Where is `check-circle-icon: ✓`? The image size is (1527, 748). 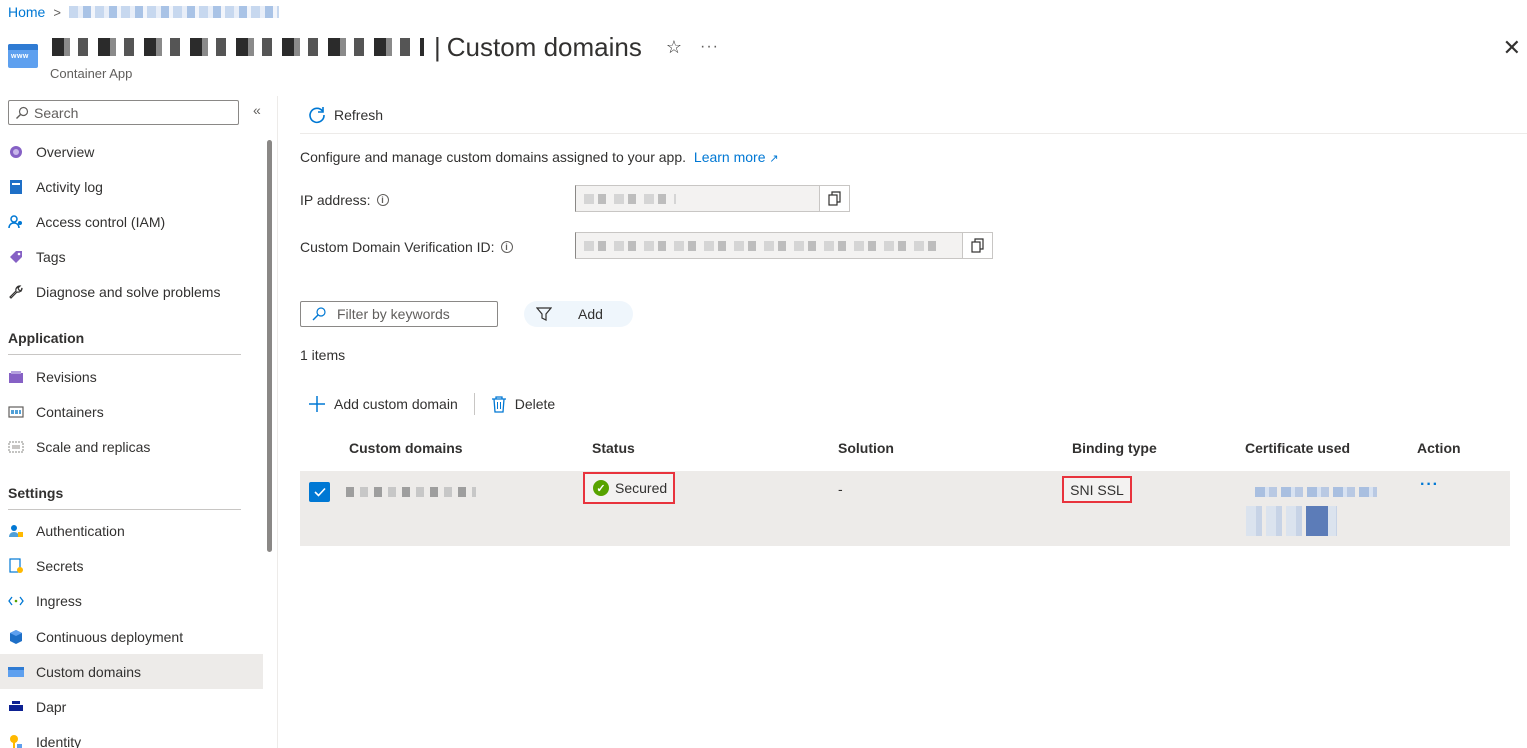
check-circle-icon: ✓ is located at coordinates (601, 488).